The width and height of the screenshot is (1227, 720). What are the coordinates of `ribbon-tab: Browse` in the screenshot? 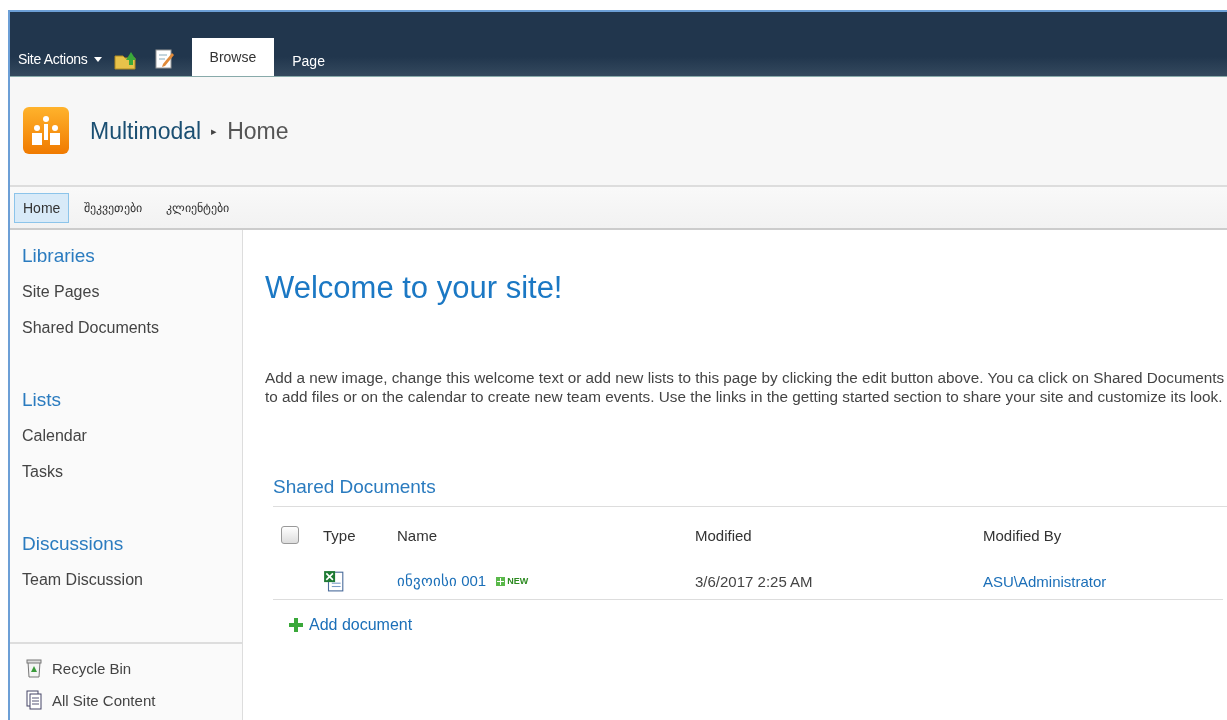 It's located at (233, 57).